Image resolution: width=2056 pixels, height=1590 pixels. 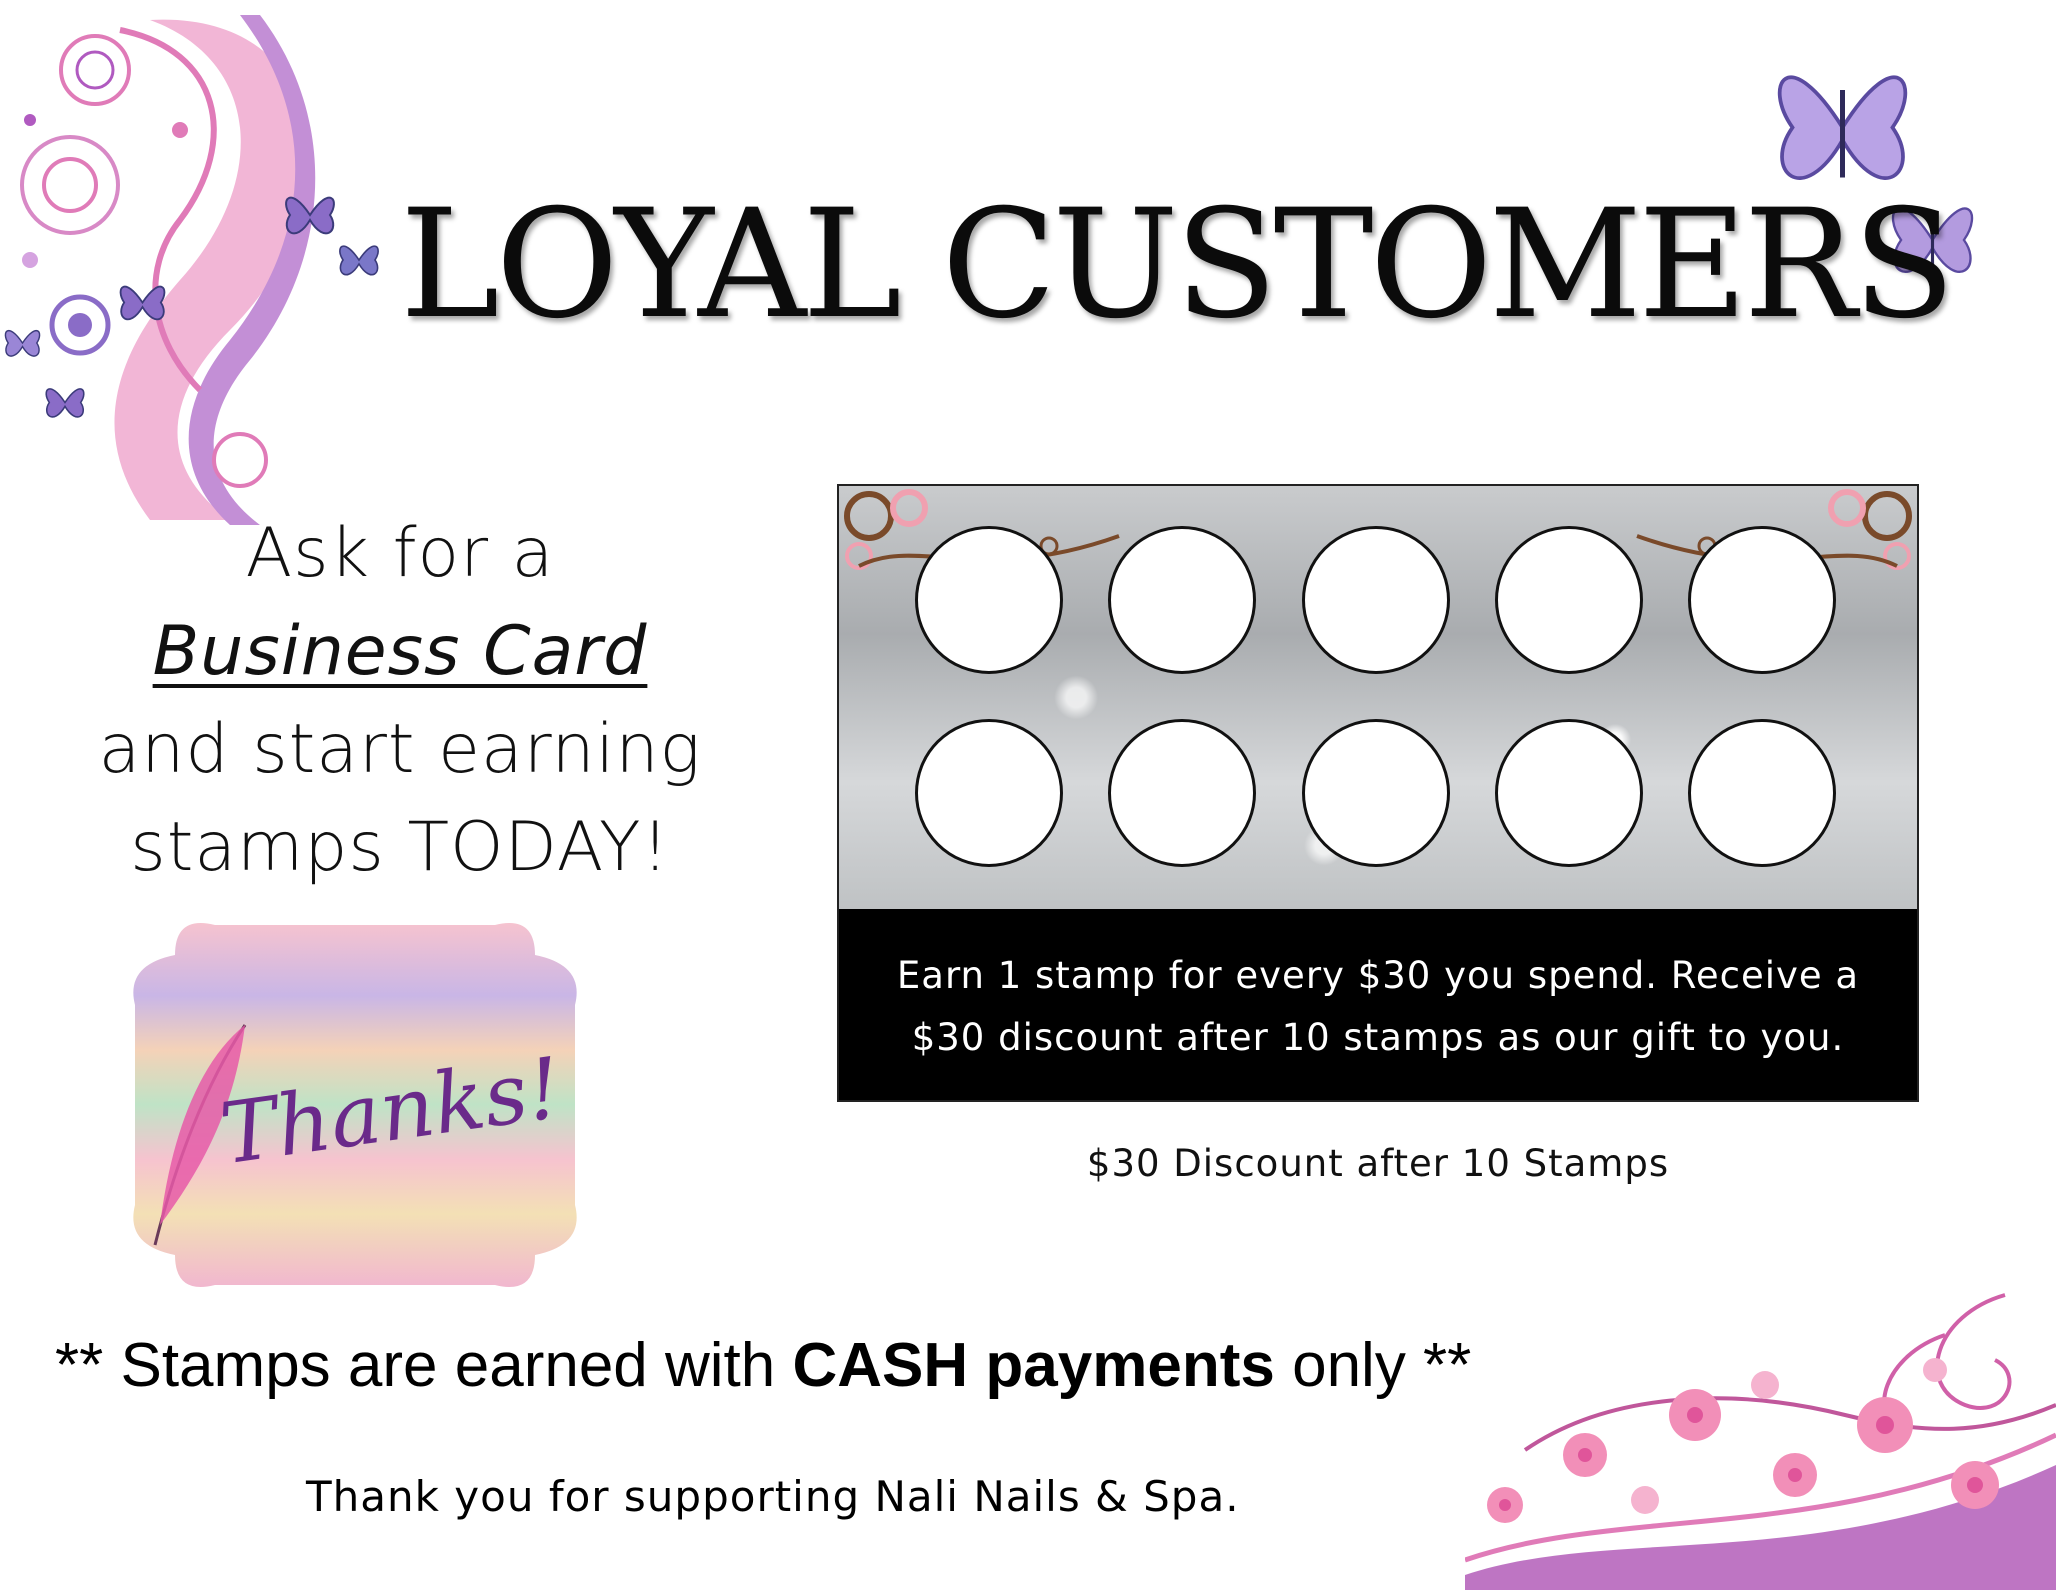 I want to click on ask-line-3: and start earning, so click(x=400, y=749).